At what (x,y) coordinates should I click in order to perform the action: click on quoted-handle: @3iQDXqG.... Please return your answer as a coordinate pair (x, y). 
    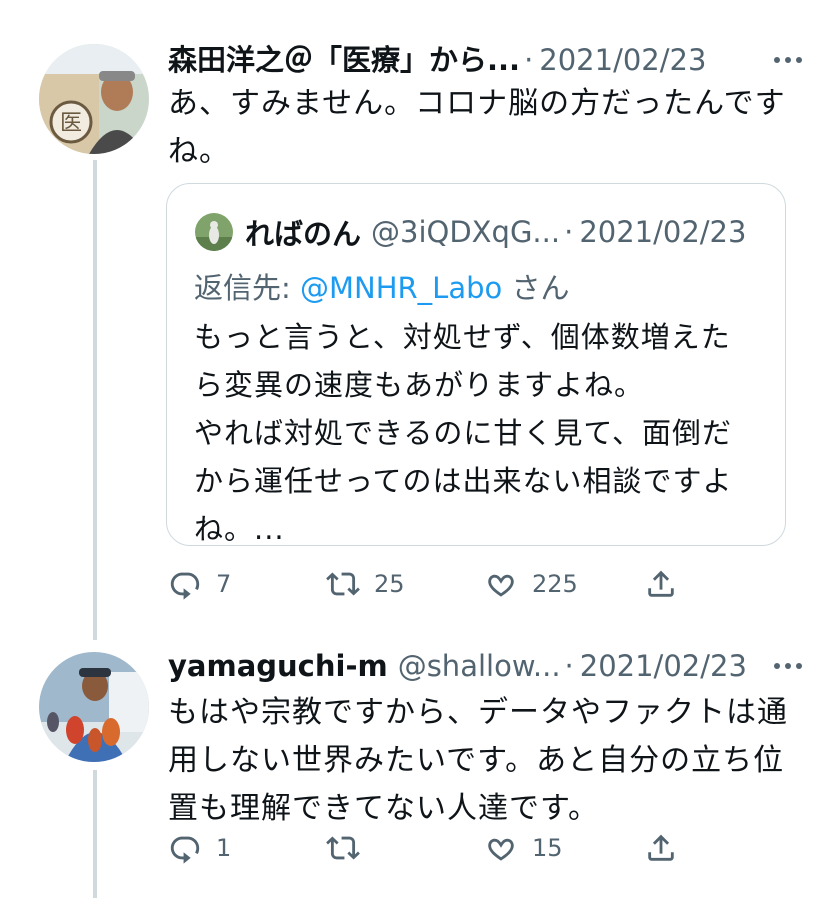
    Looking at the image, I should click on (465, 232).